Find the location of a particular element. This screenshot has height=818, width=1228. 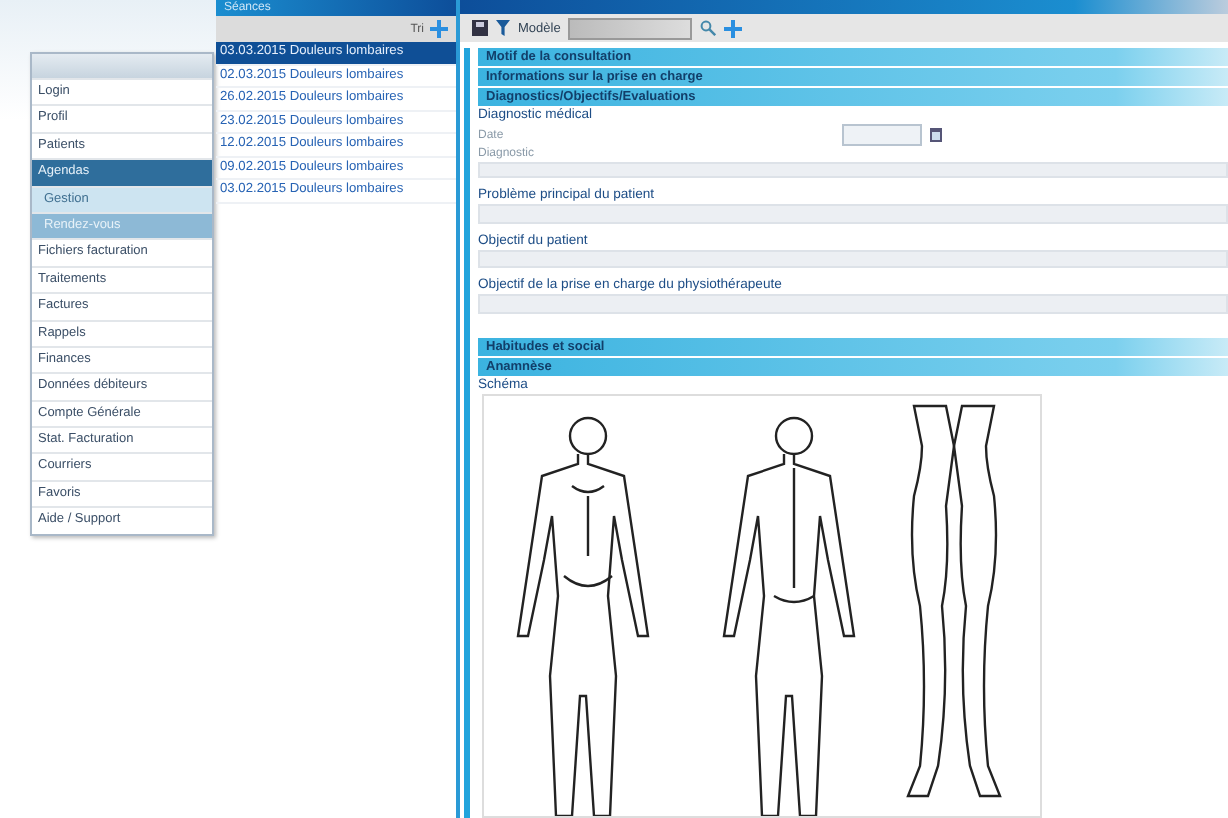

save-icon is located at coordinates (480, 28).